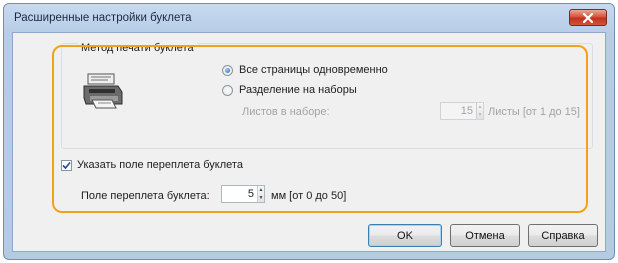 The width and height of the screenshot is (618, 263). What do you see at coordinates (286, 112) in the screenshot?
I see `sheets-per-set-label: Листов в наборе:` at bounding box center [286, 112].